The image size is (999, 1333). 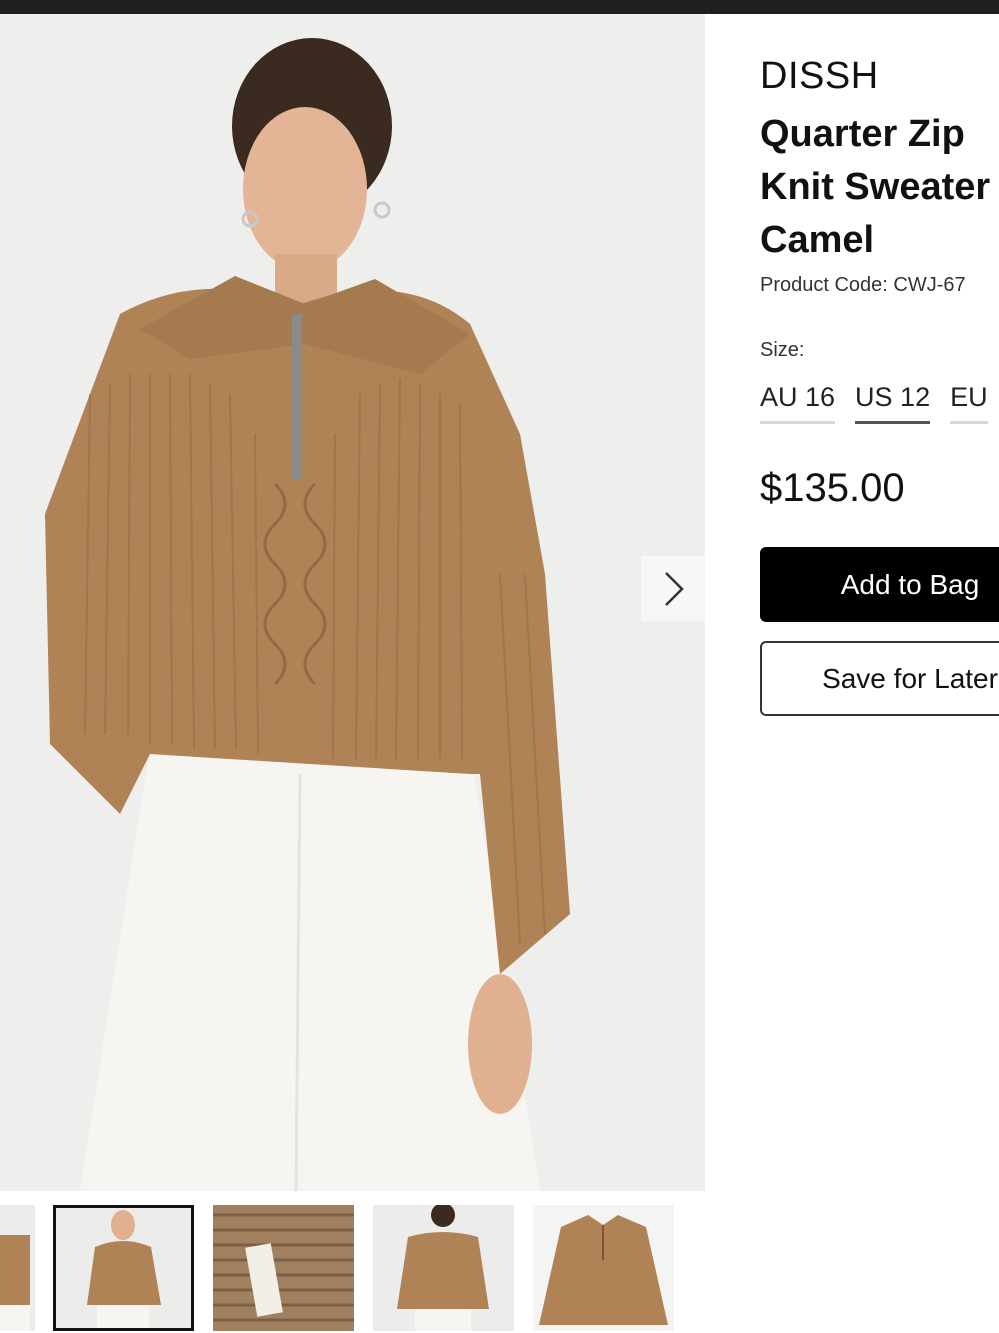 I want to click on next-image-button, so click(x=673, y=588).